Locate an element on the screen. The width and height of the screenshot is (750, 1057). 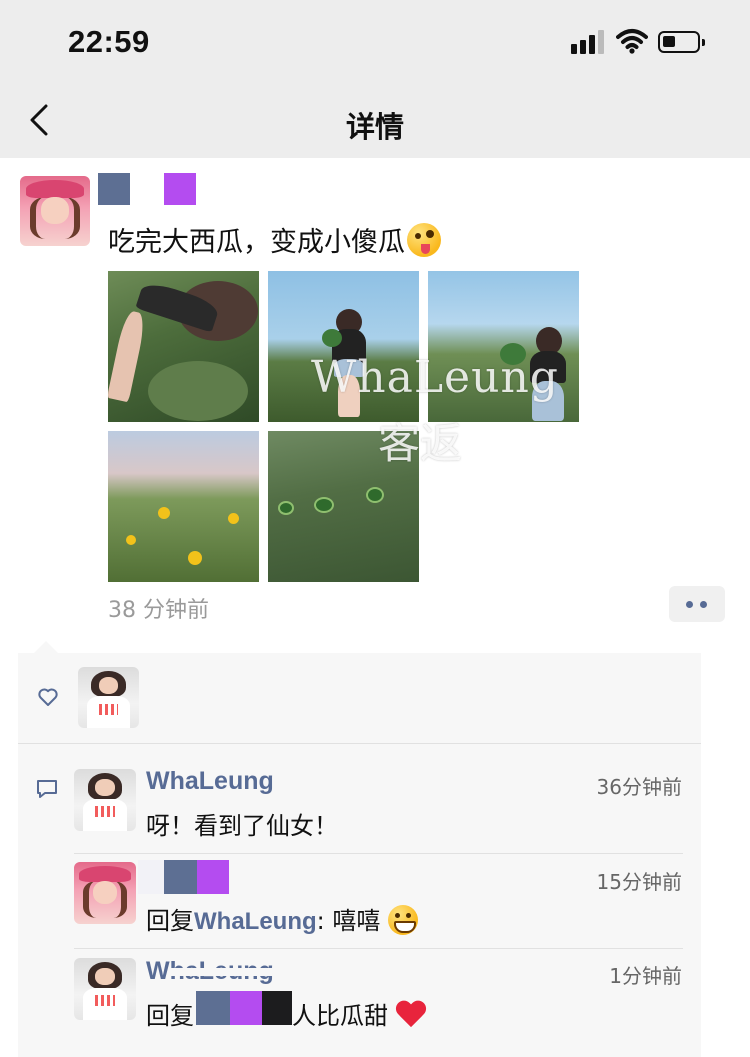
comment-time: 1分钟前 is located at coordinates (645, 976).